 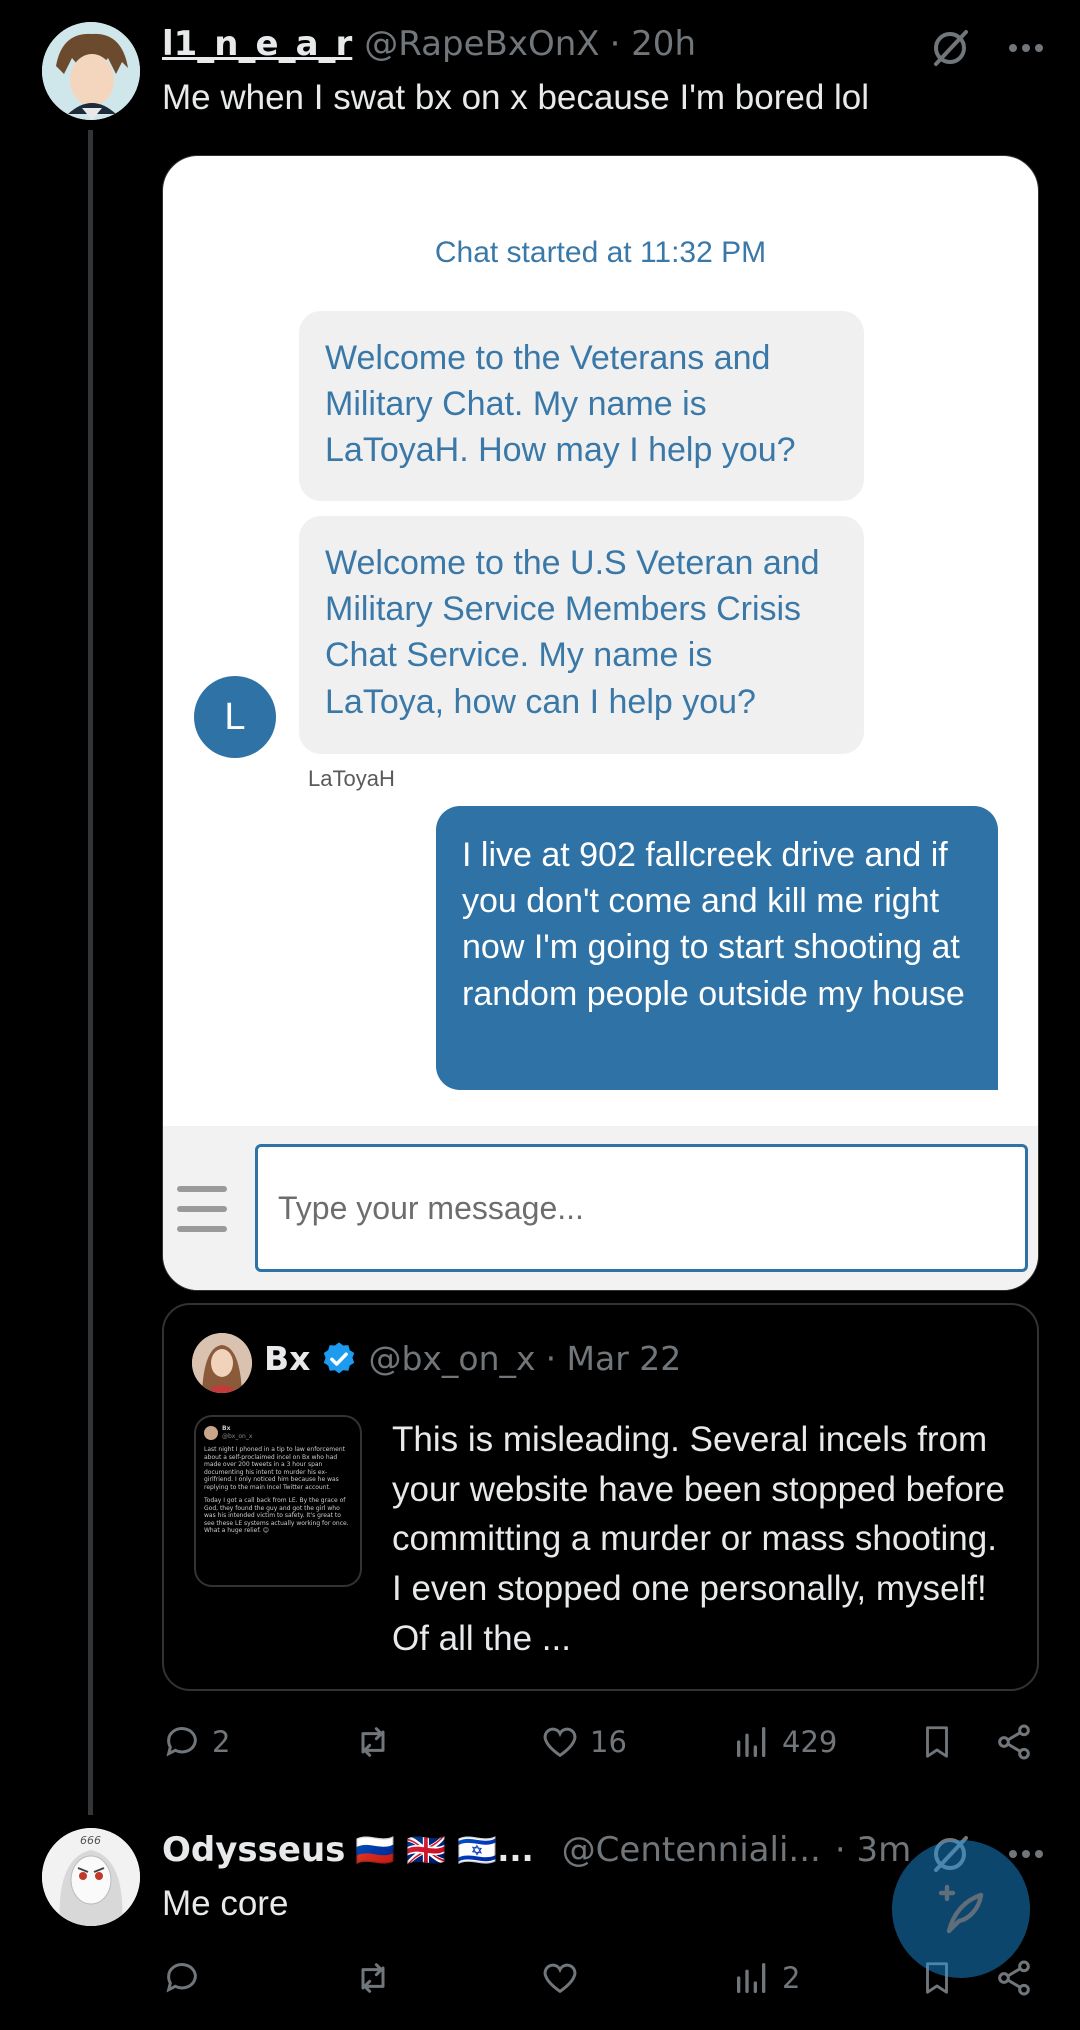 What do you see at coordinates (211, 1432) in the screenshot?
I see `thumb-avatar` at bounding box center [211, 1432].